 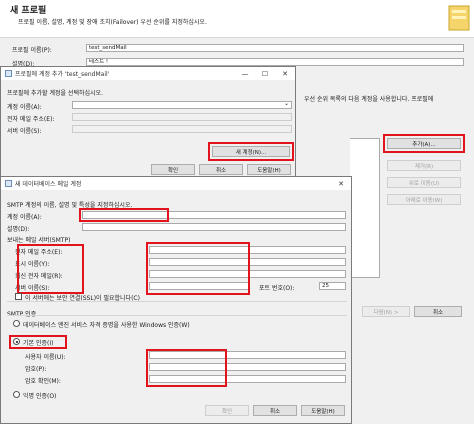 I want to click on add-account-server-label: 서버 이름(S):, so click(x=24, y=131).